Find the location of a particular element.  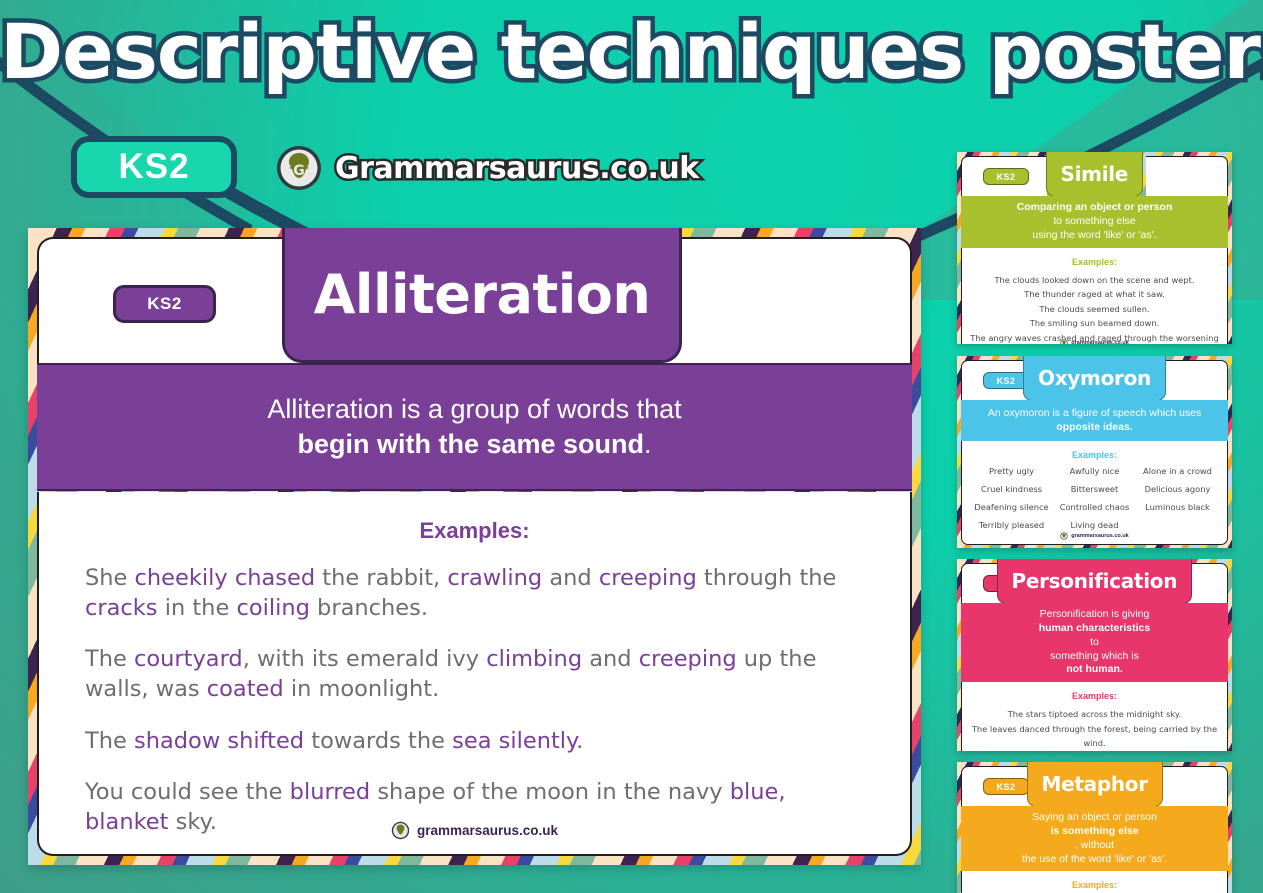

thumbnail-header: KS2 Oxymoron is located at coordinates (1094, 378).